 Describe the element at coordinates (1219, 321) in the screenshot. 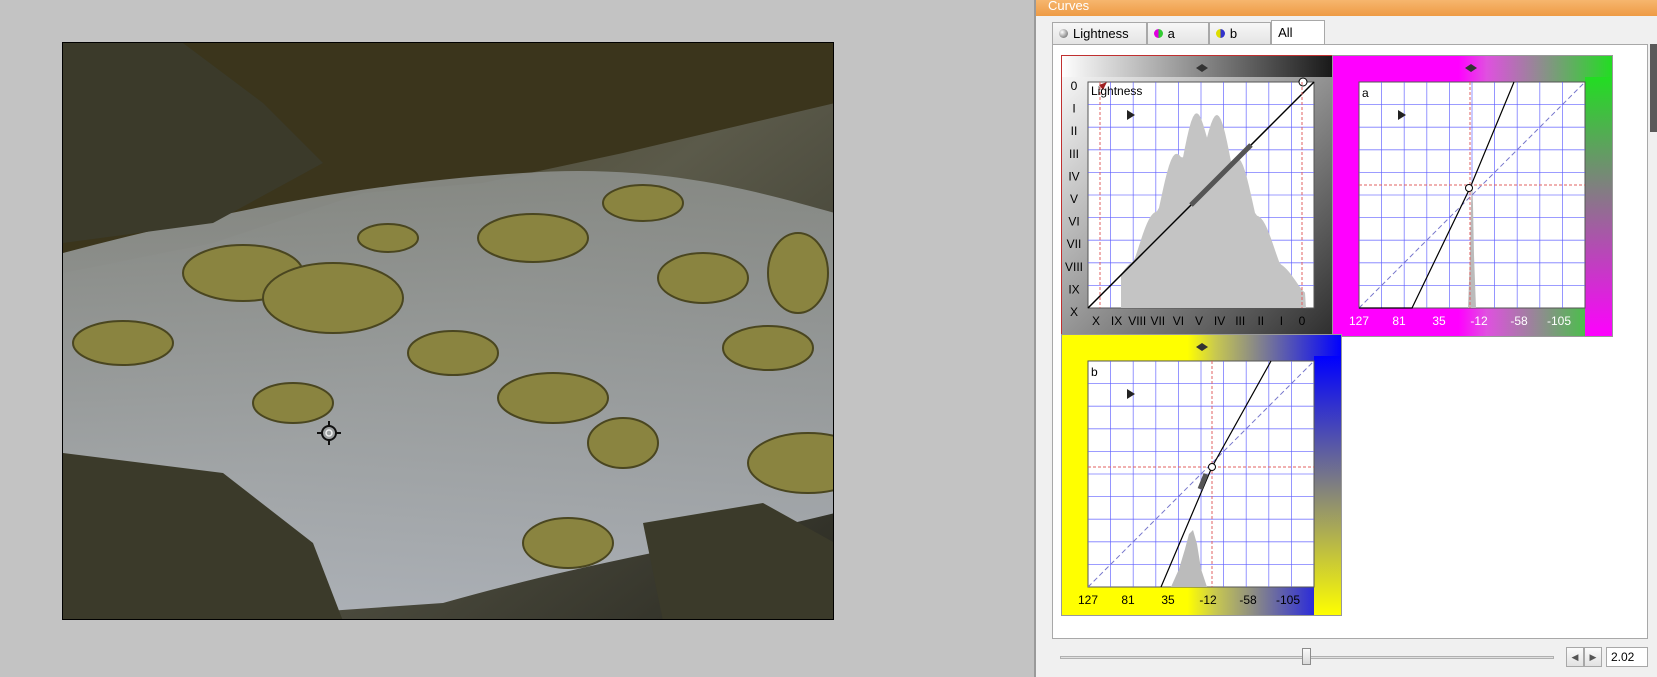

I see `x-tick-label: IV` at that location.